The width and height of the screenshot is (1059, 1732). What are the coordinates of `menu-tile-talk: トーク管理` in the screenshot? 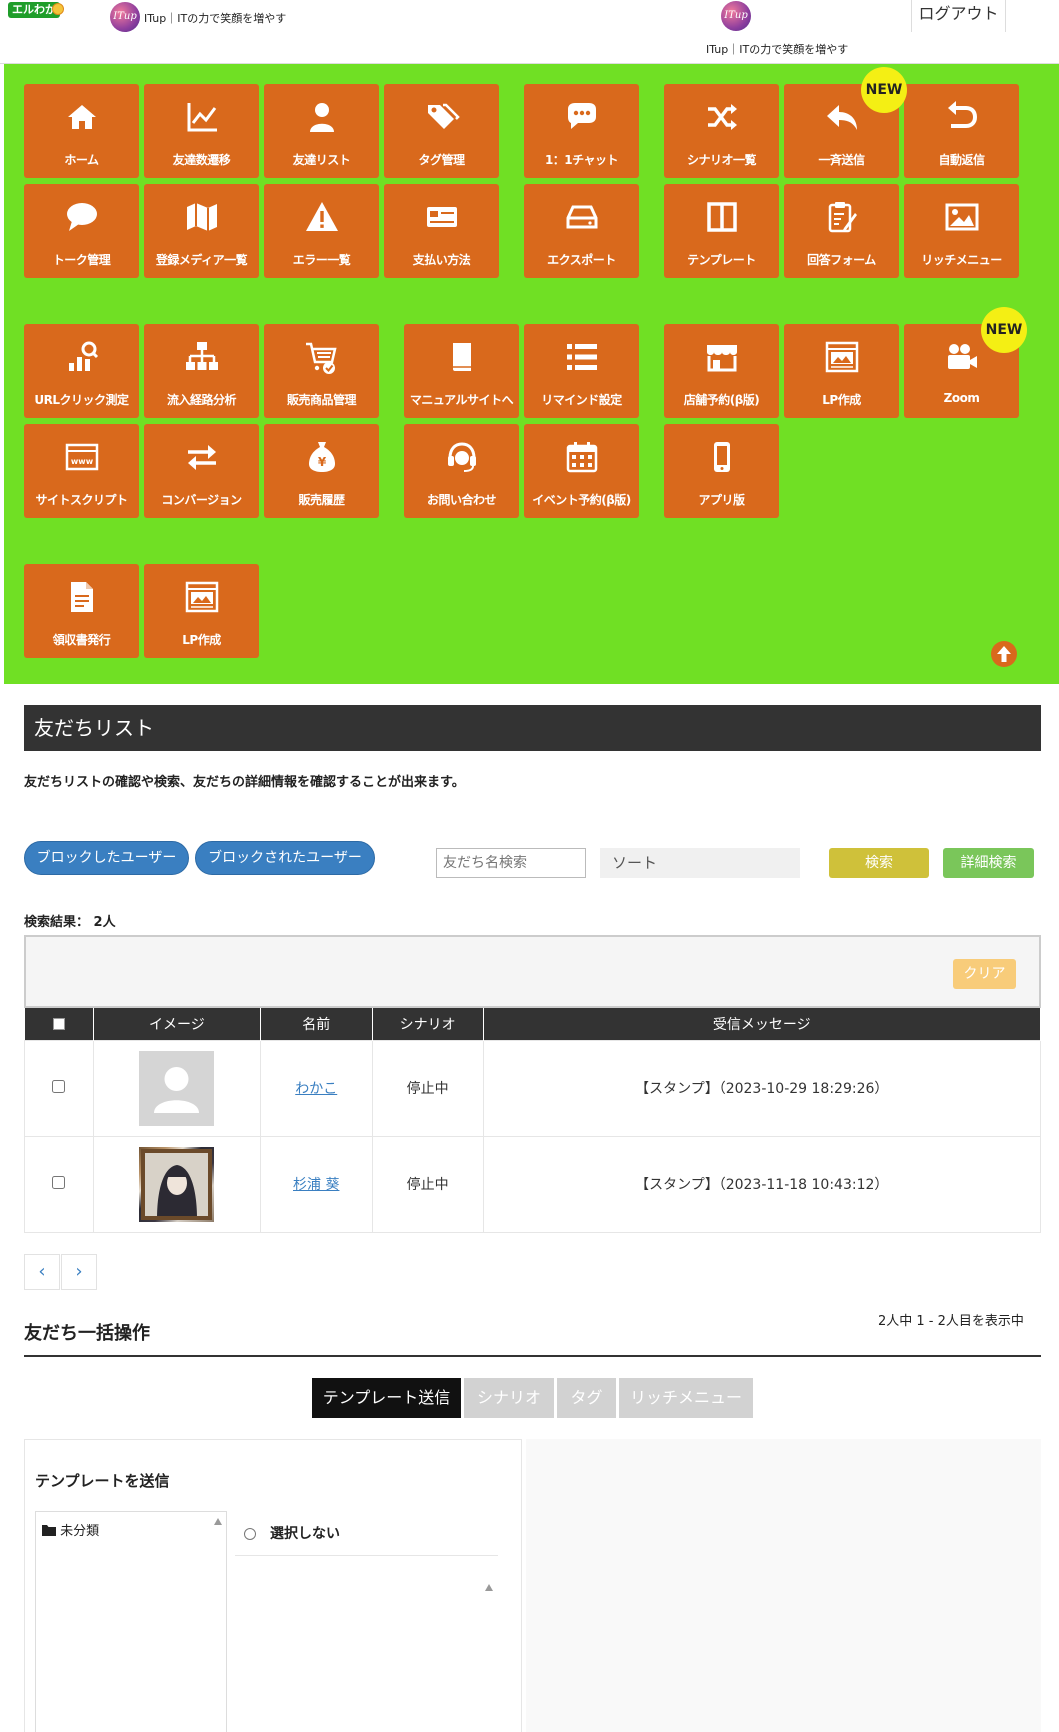 It's located at (81, 231).